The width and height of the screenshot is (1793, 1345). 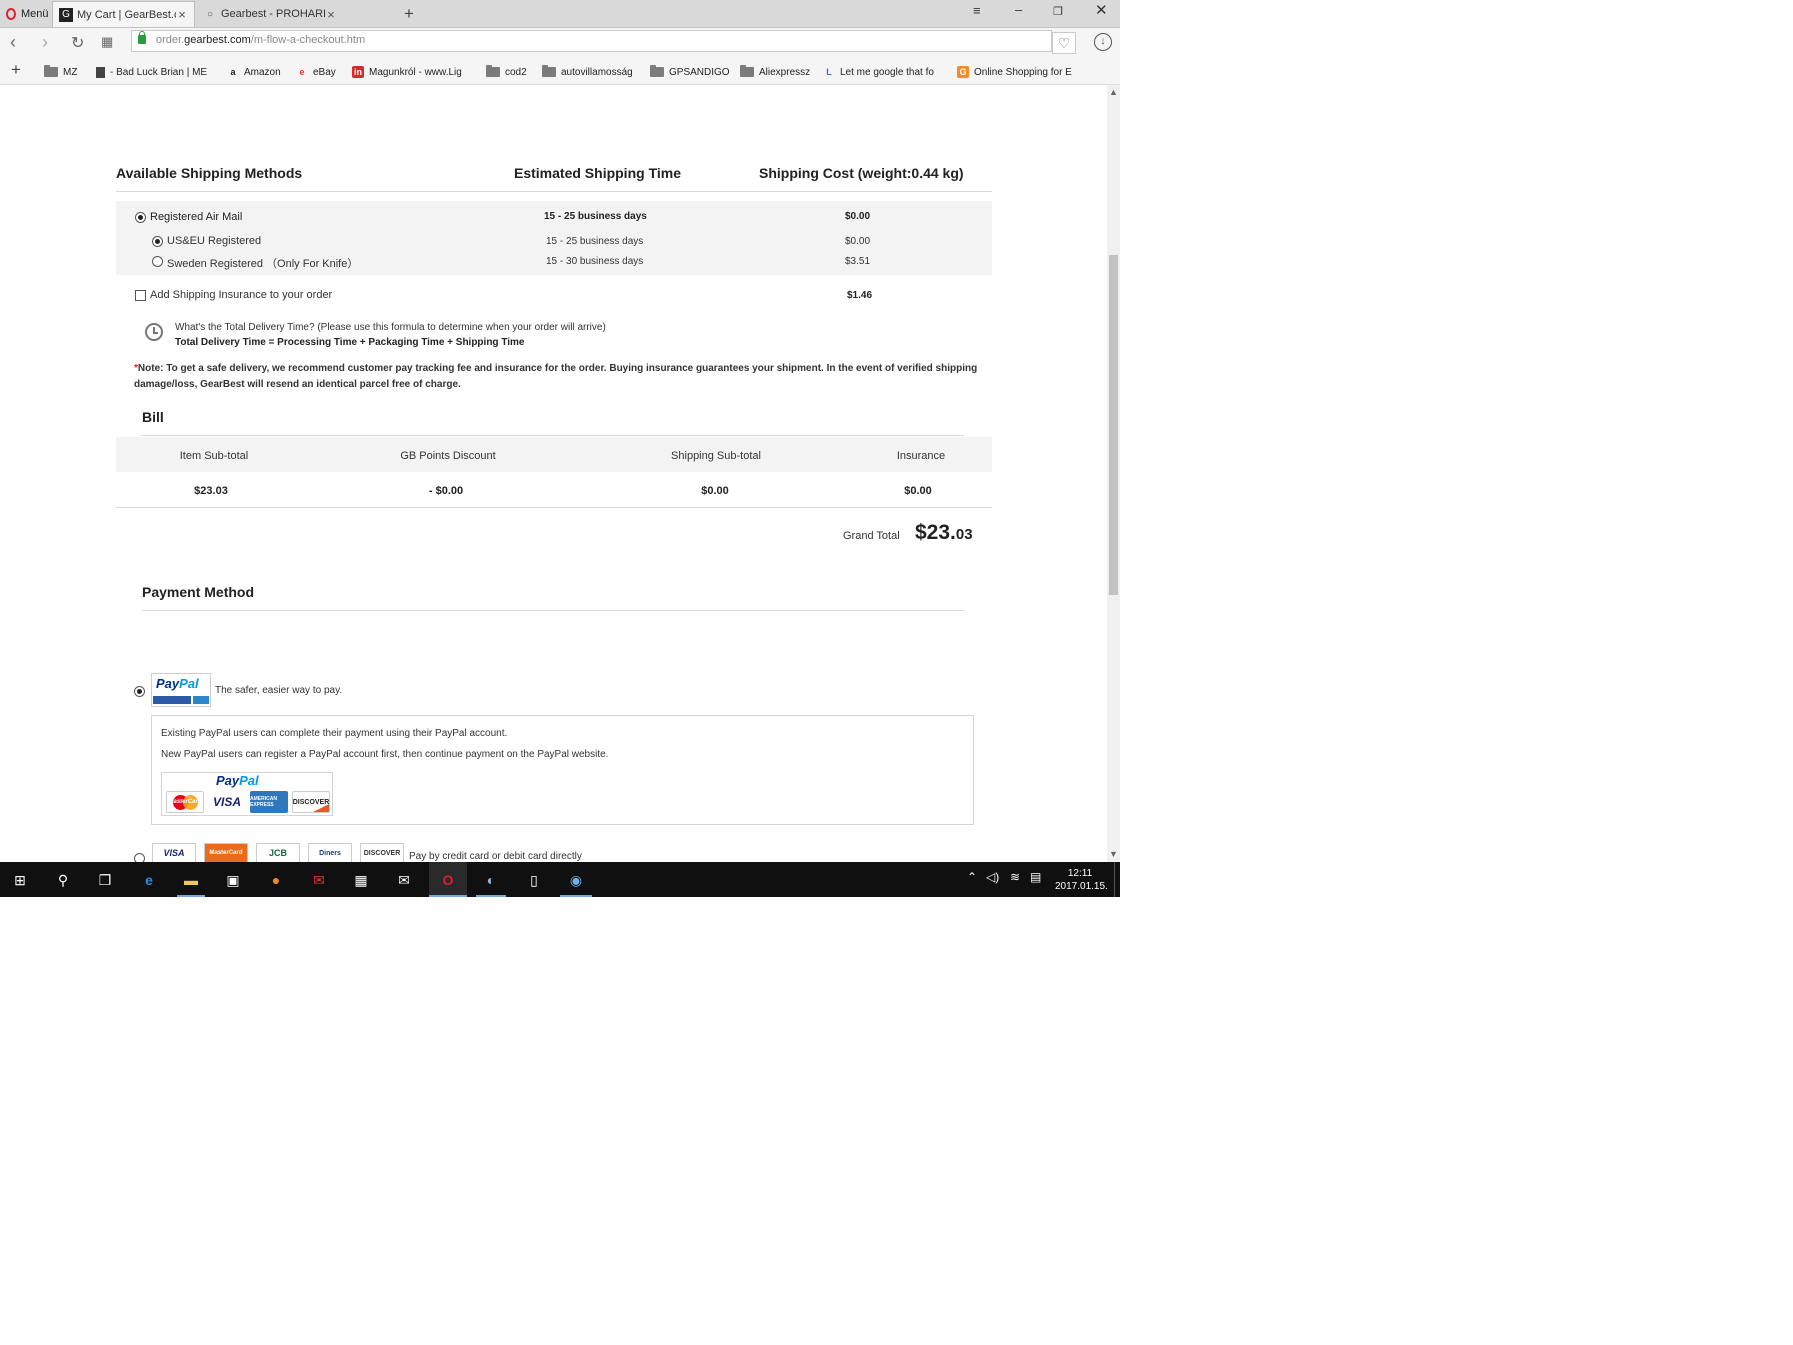 I want to click on add-bookmark-icon: +, so click(x=16, y=70).